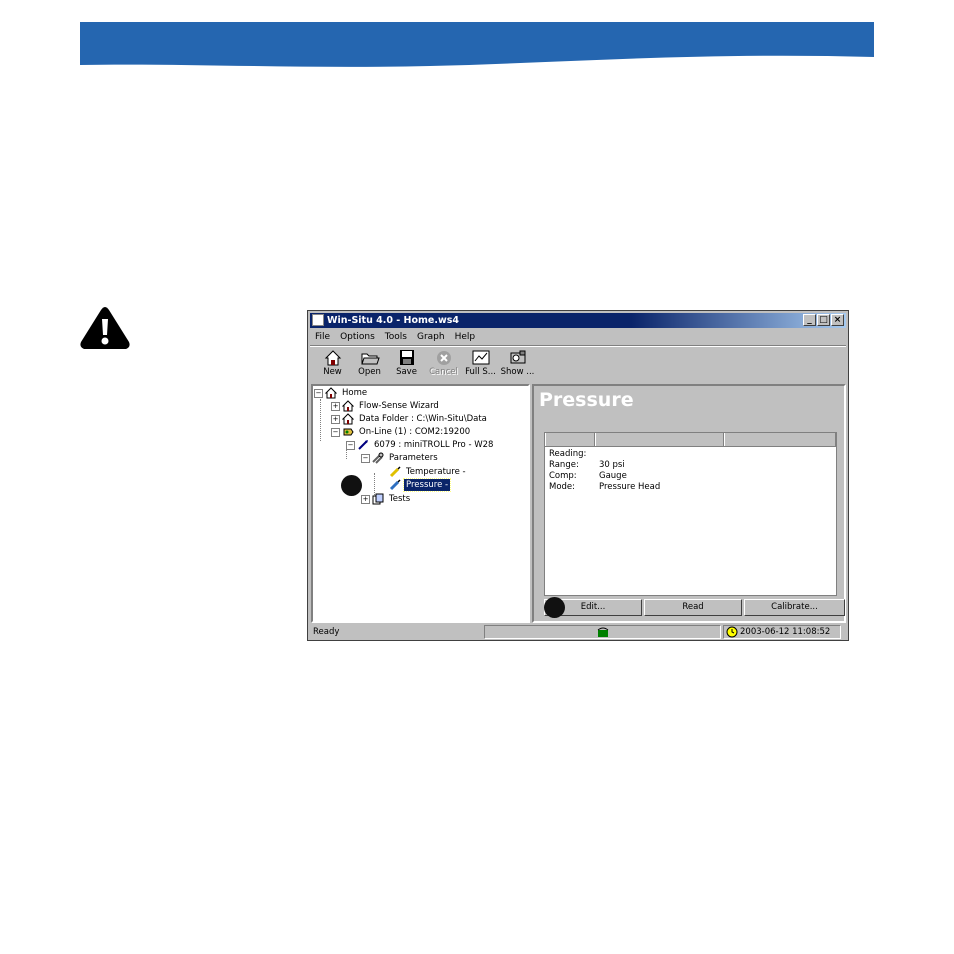 Image resolution: width=954 pixels, height=954 pixels. What do you see at coordinates (823, 320) in the screenshot?
I see `maximize-icon: □` at bounding box center [823, 320].